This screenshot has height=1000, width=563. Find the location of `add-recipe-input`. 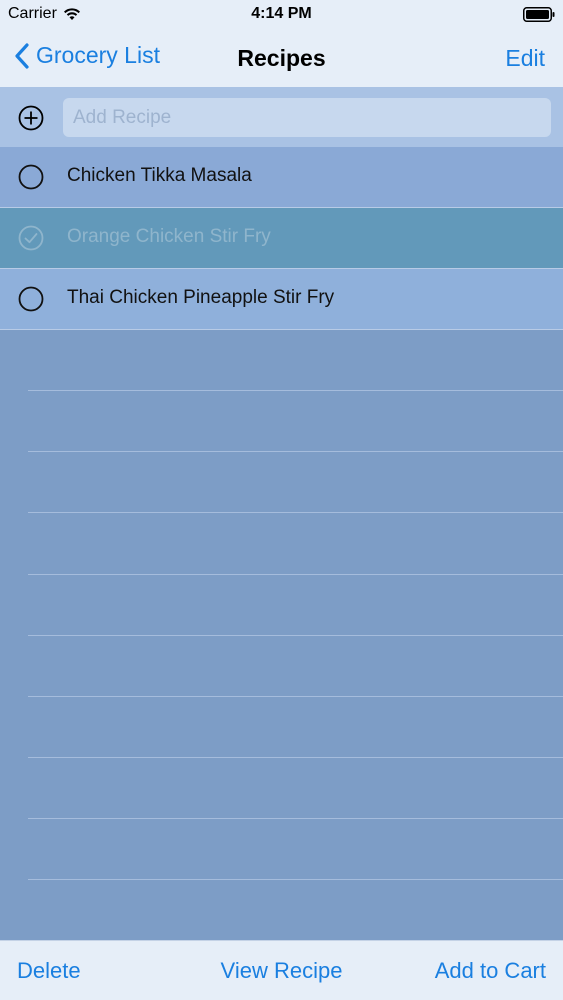

add-recipe-input is located at coordinates (307, 117).